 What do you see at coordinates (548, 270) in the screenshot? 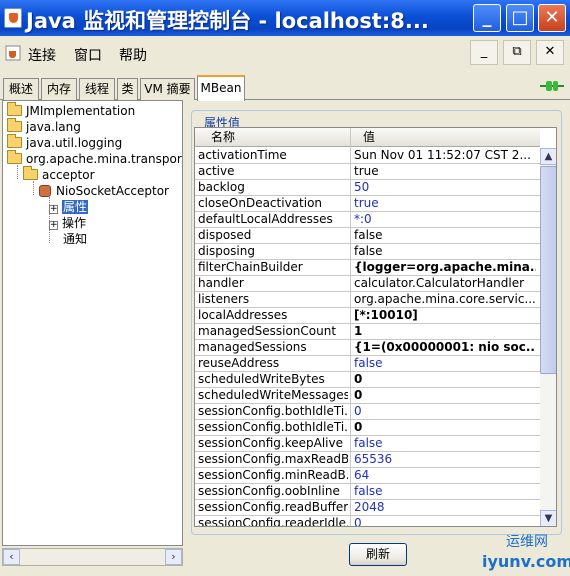
I see `scrollbar-thumb` at bounding box center [548, 270].